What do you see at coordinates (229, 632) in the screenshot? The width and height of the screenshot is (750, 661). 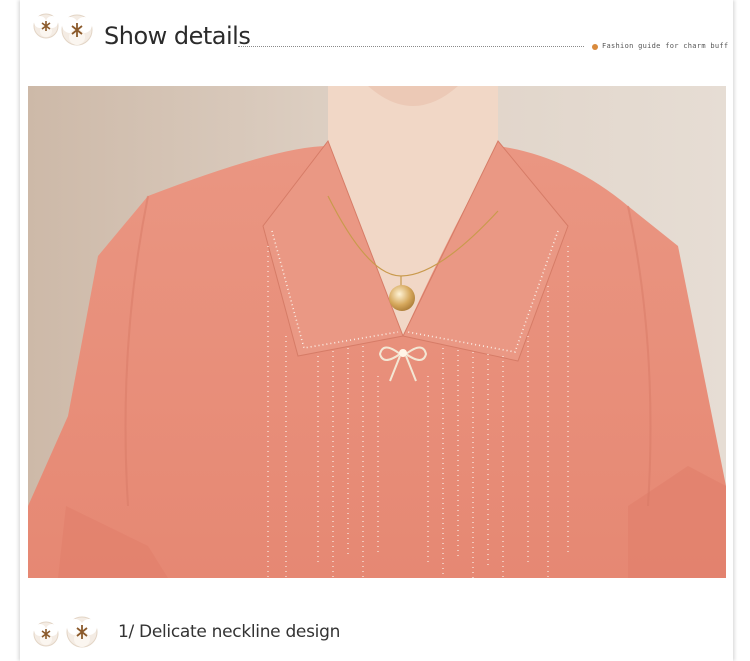 I see `section-caption: 1/ Delicate neckline design` at bounding box center [229, 632].